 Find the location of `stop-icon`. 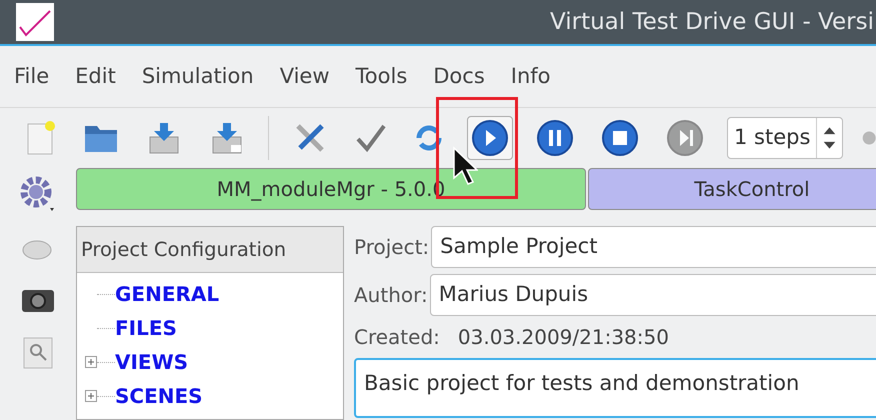

stop-icon is located at coordinates (620, 138).